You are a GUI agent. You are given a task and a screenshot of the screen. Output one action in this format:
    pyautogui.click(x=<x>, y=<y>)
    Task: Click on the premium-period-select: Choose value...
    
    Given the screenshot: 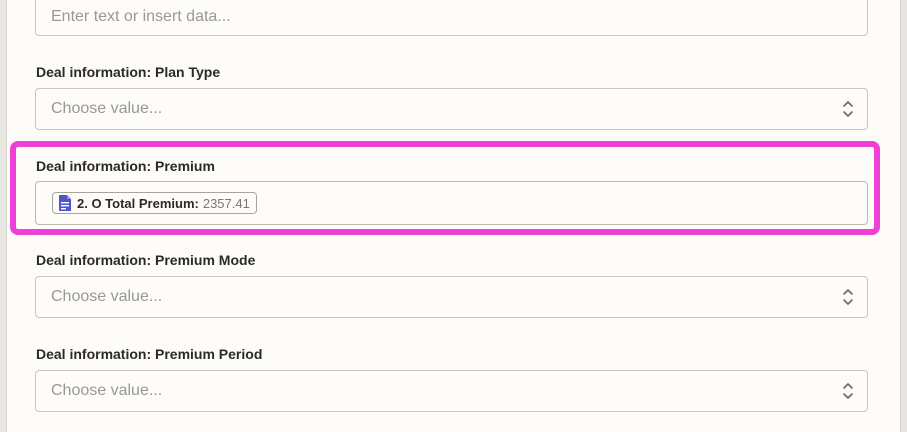 What is the action you would take?
    pyautogui.click(x=451, y=391)
    